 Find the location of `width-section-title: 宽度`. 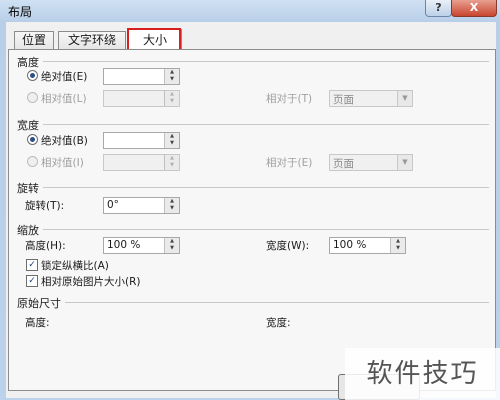

width-section-title: 宽度 is located at coordinates (28, 125).